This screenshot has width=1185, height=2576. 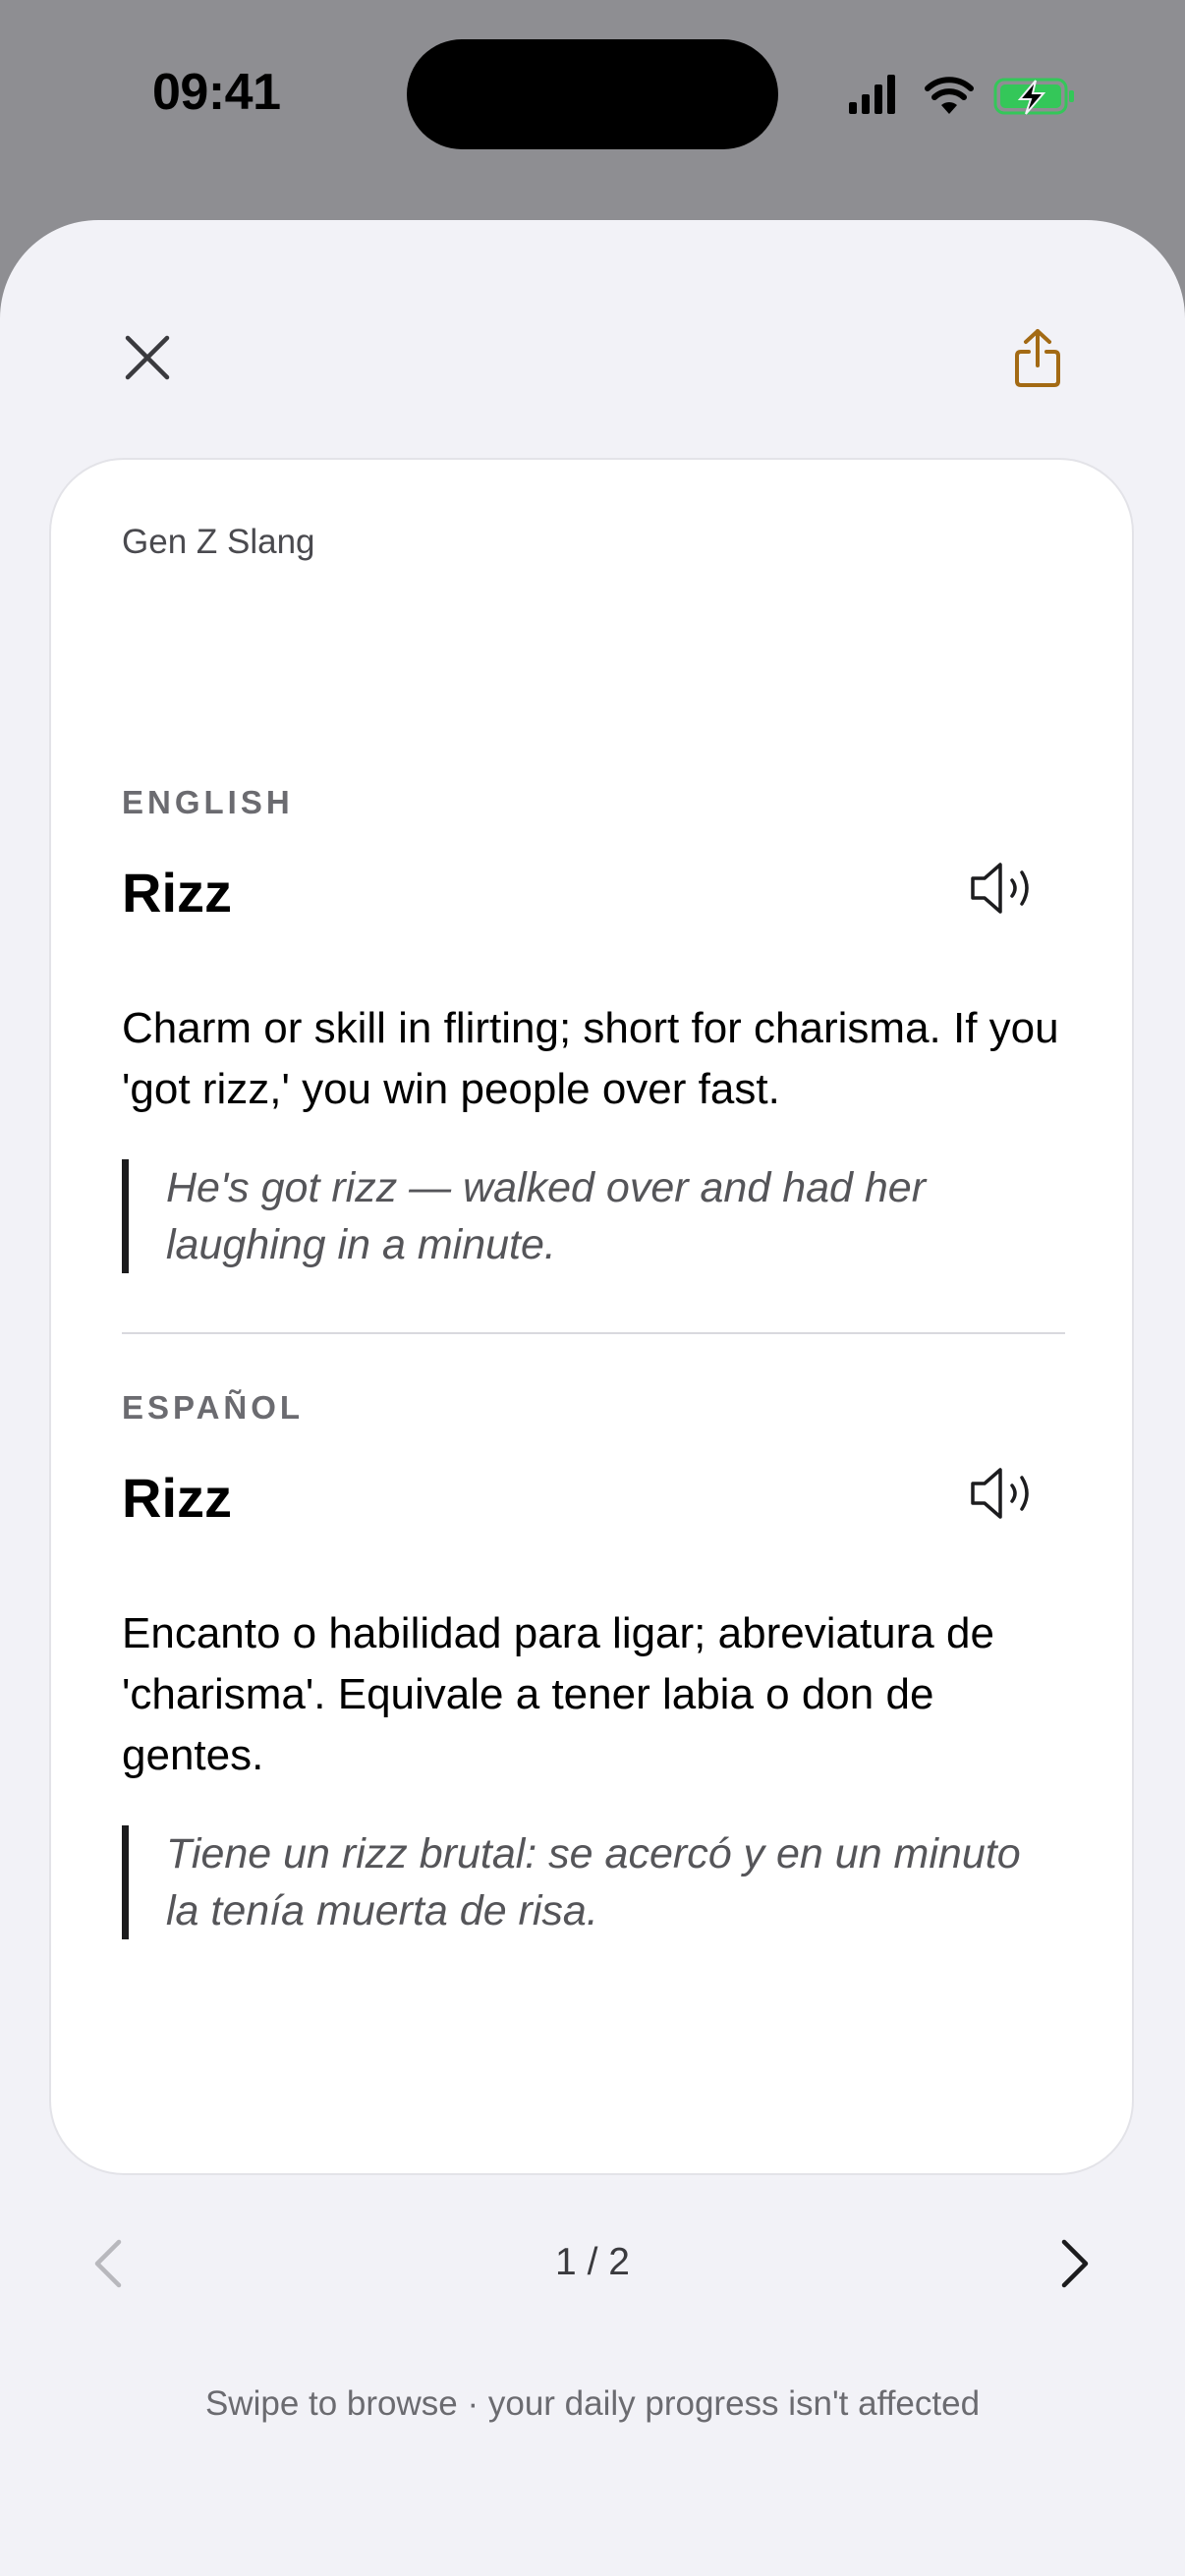 What do you see at coordinates (216, 92) in the screenshot?
I see `status-time: 09:41` at bounding box center [216, 92].